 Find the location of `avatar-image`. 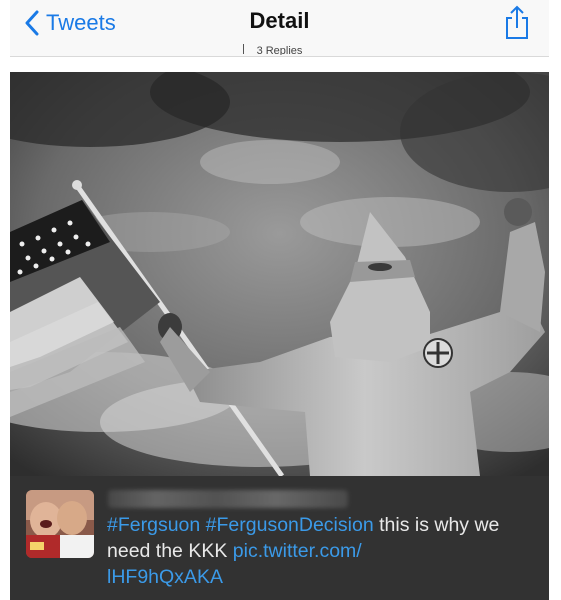

avatar-image is located at coordinates (60, 524).